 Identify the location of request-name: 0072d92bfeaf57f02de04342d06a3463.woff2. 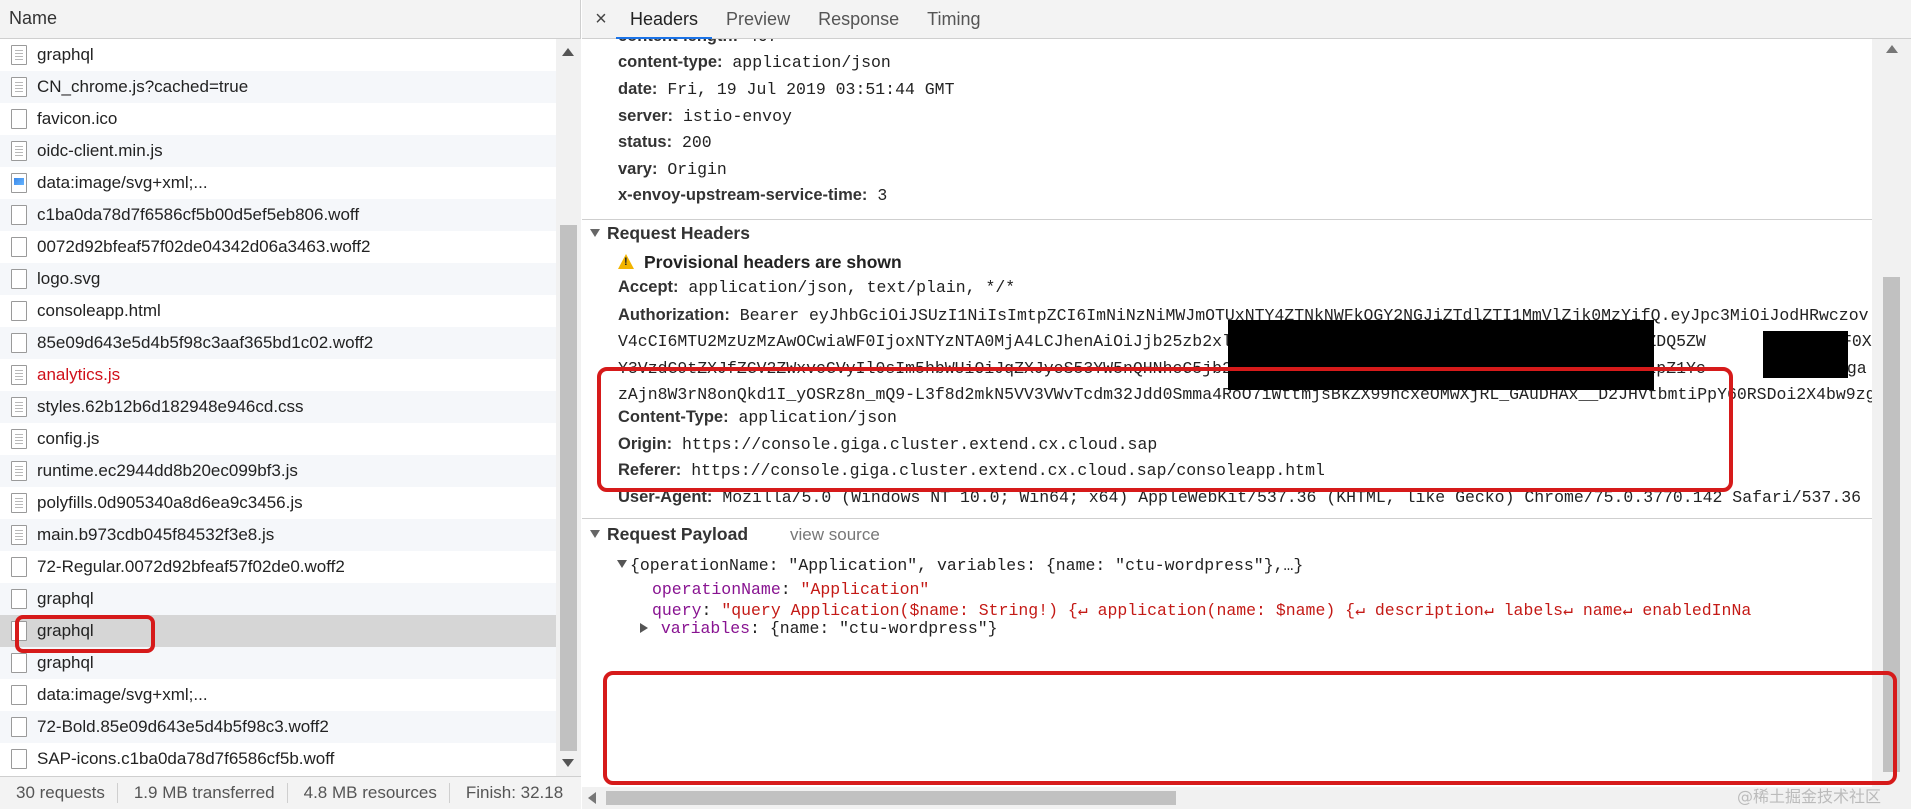
(204, 246).